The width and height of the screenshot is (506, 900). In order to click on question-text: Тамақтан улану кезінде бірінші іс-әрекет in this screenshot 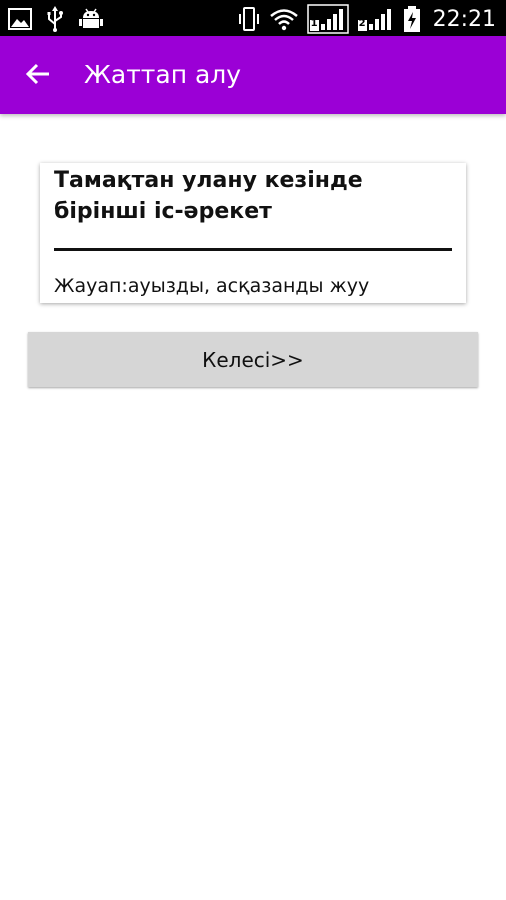, I will do `click(208, 196)`.